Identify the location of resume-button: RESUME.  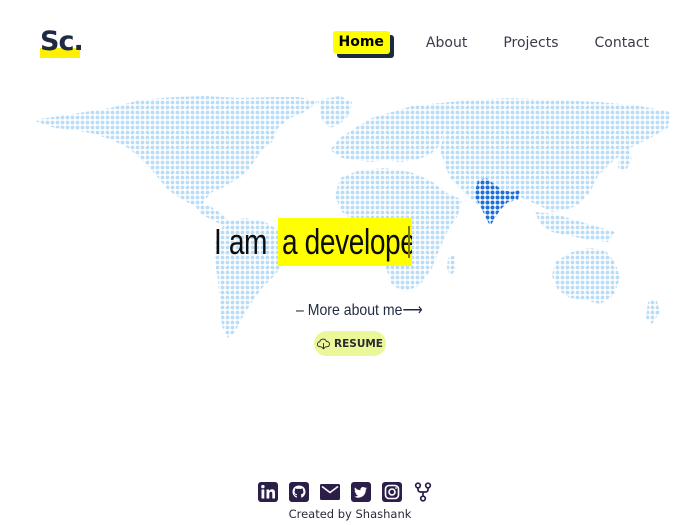
(350, 343).